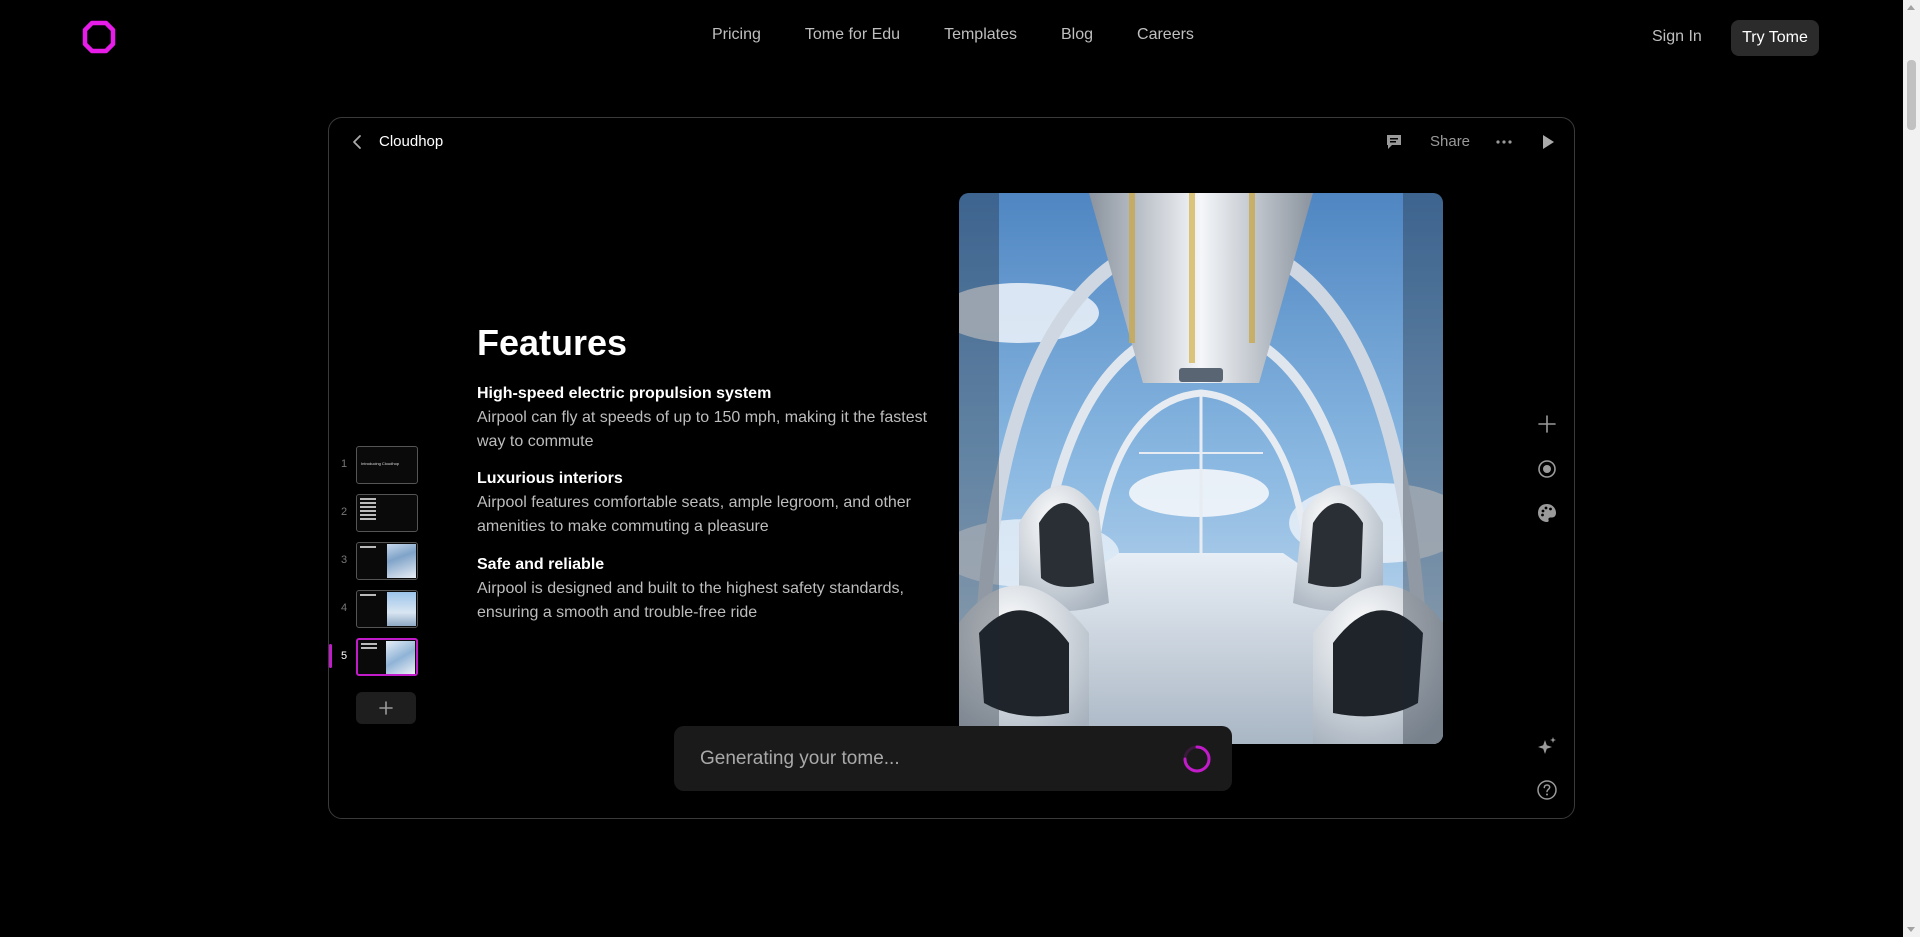 Image resolution: width=1920 pixels, height=937 pixels. I want to click on feature-title: Safe and reliable, so click(541, 564).